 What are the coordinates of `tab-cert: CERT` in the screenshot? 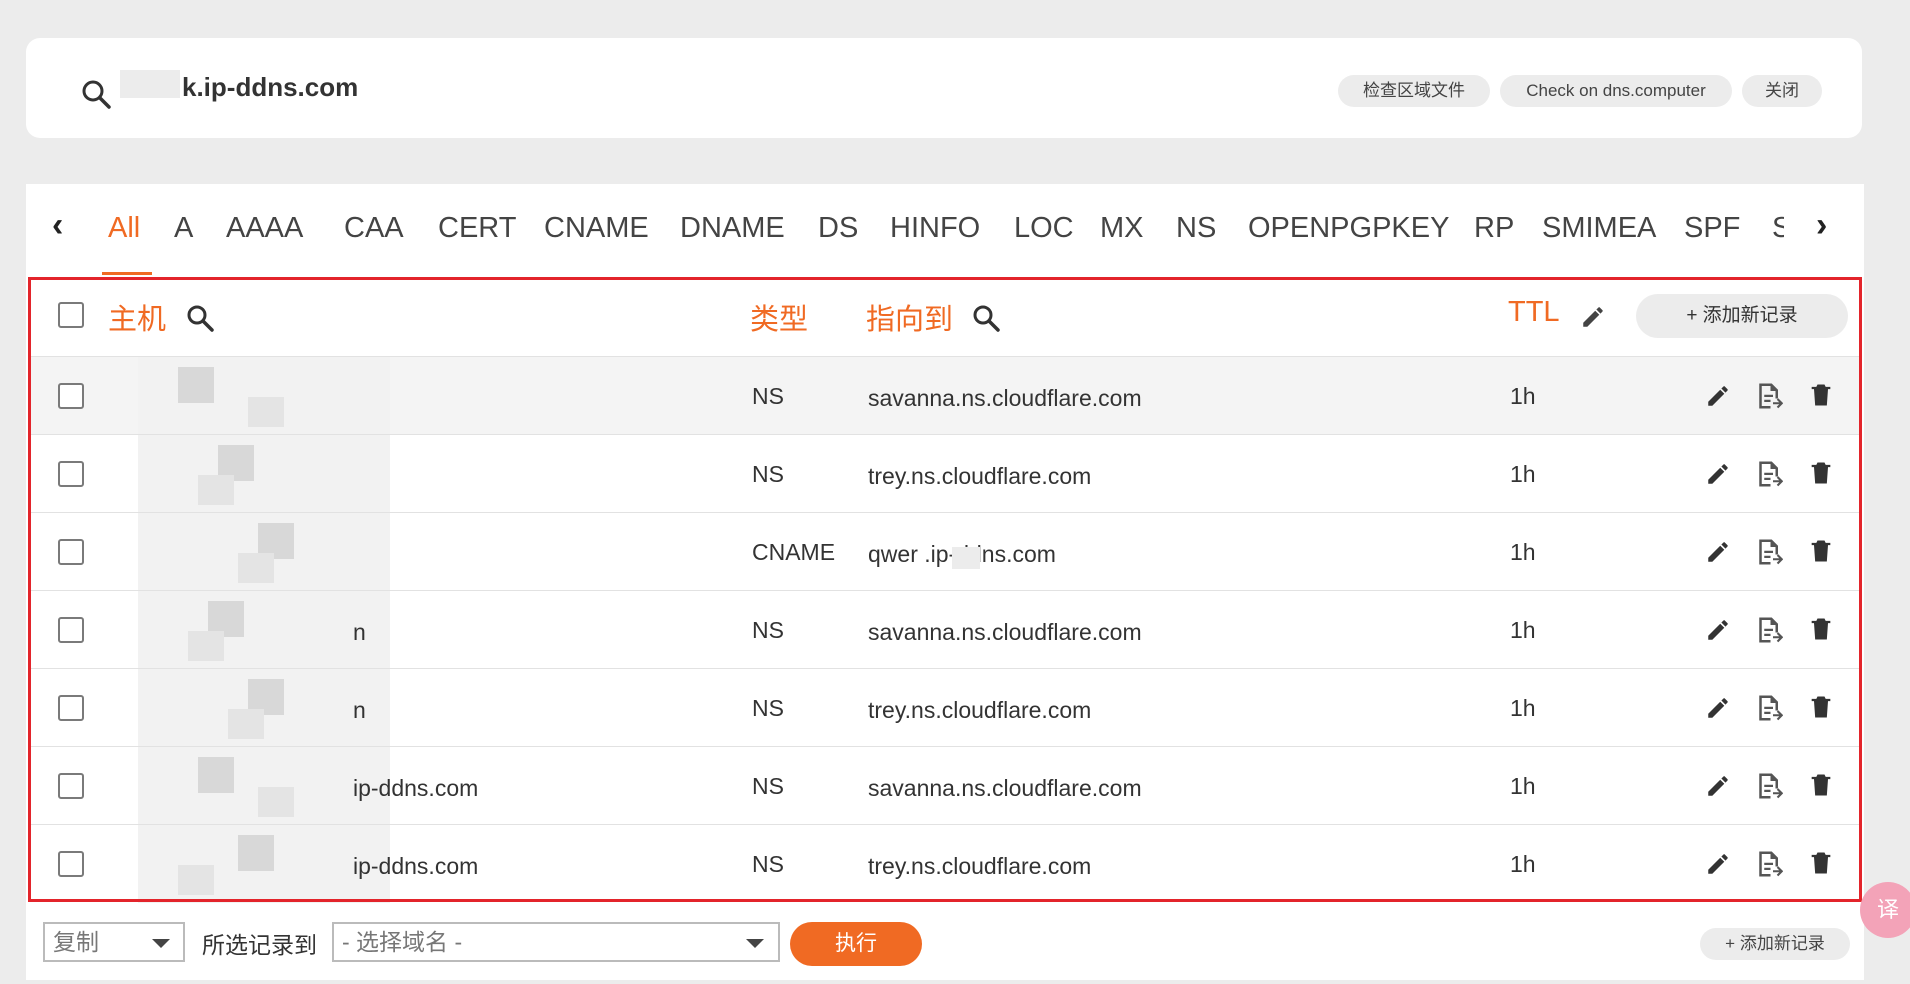 It's located at (477, 228).